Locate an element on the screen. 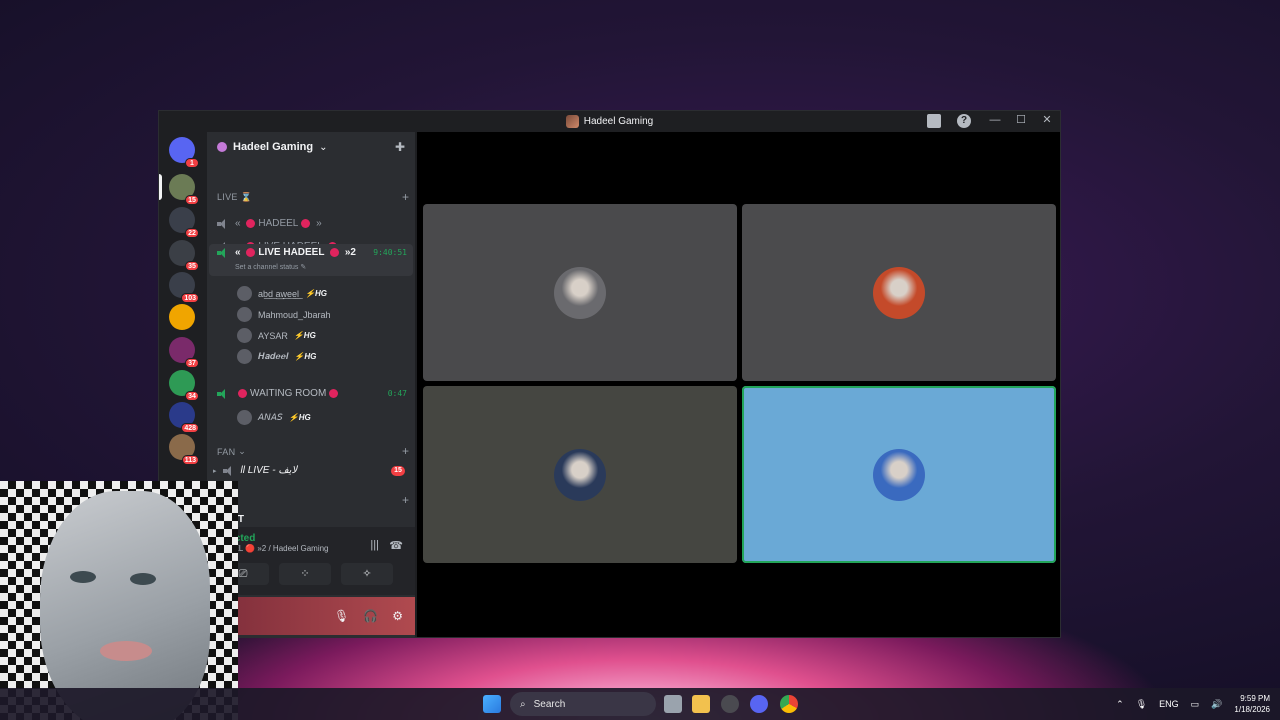 The image size is (1280, 720). github-icon is located at coordinates (730, 704).